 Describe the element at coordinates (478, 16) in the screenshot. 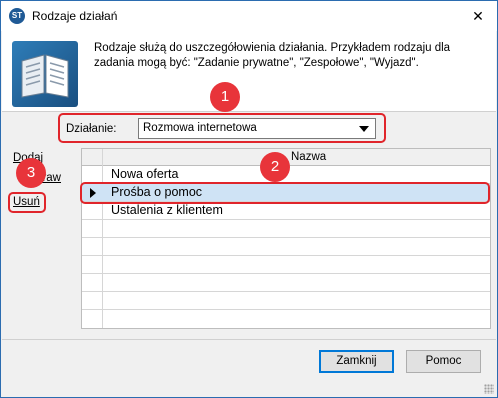

I see `close-window-button: ✕` at that location.